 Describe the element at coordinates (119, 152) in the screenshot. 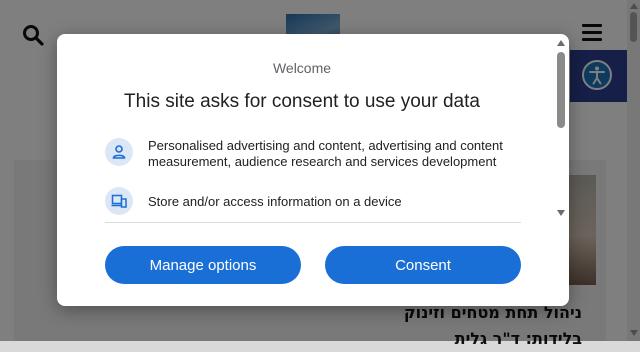

I see `person-icon` at that location.